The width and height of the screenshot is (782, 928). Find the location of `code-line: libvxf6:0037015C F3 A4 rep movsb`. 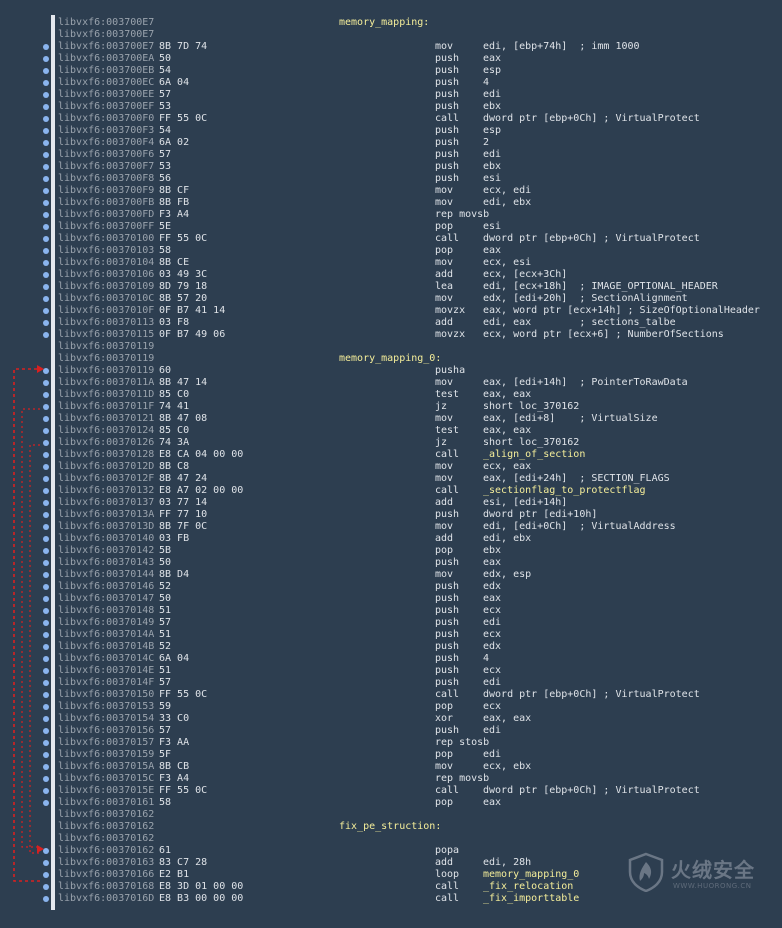

code-line: libvxf6:0037015C F3 A4 rep movsb is located at coordinates (391, 779).